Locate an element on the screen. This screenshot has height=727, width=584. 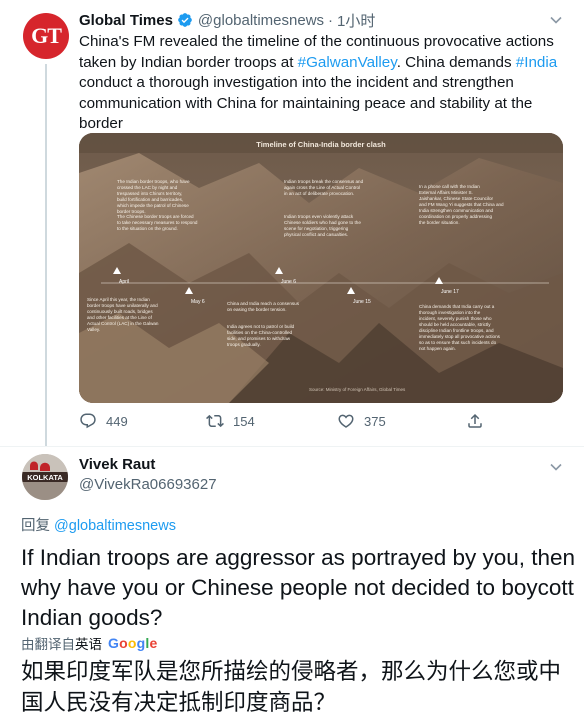
retweet-icon is located at coordinates (215, 421).